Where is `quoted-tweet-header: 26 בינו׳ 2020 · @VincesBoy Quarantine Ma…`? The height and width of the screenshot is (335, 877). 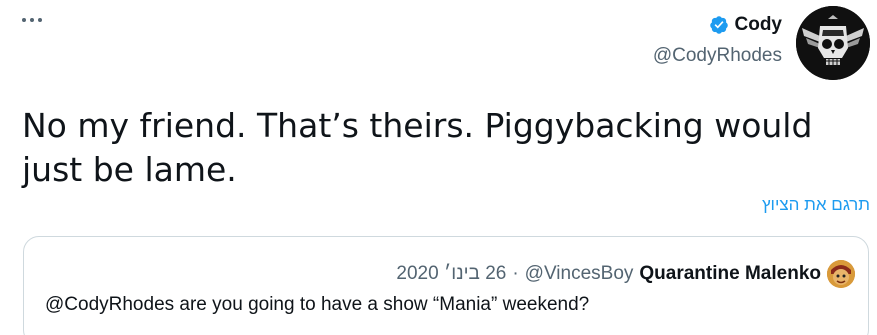 quoted-tweet-header: 26 בינו׳ 2020 · @VincesBoy Quarantine Ma… is located at coordinates (625, 274).